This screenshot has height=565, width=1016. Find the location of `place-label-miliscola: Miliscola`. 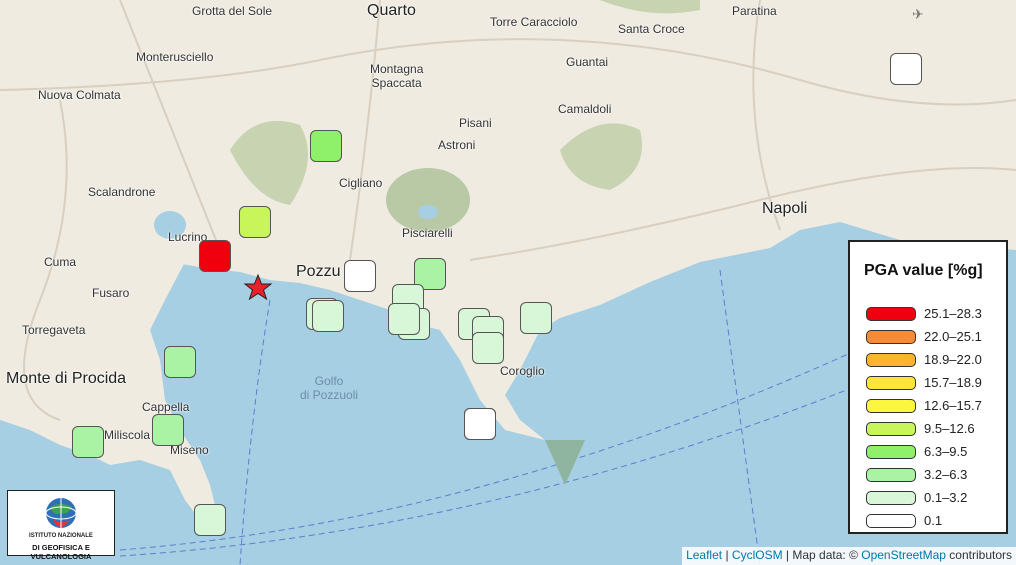

place-label-miliscola: Miliscola is located at coordinates (127, 435).